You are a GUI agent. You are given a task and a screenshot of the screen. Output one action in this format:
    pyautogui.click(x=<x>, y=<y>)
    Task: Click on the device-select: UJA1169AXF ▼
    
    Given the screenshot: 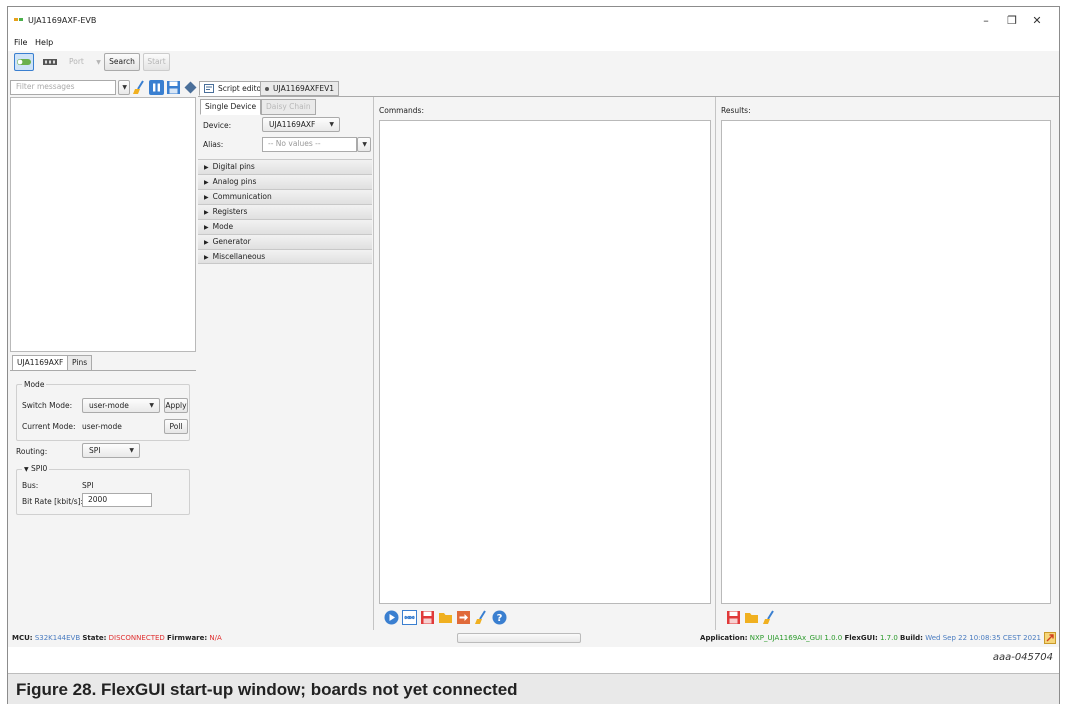 What is the action you would take?
    pyautogui.click(x=301, y=124)
    